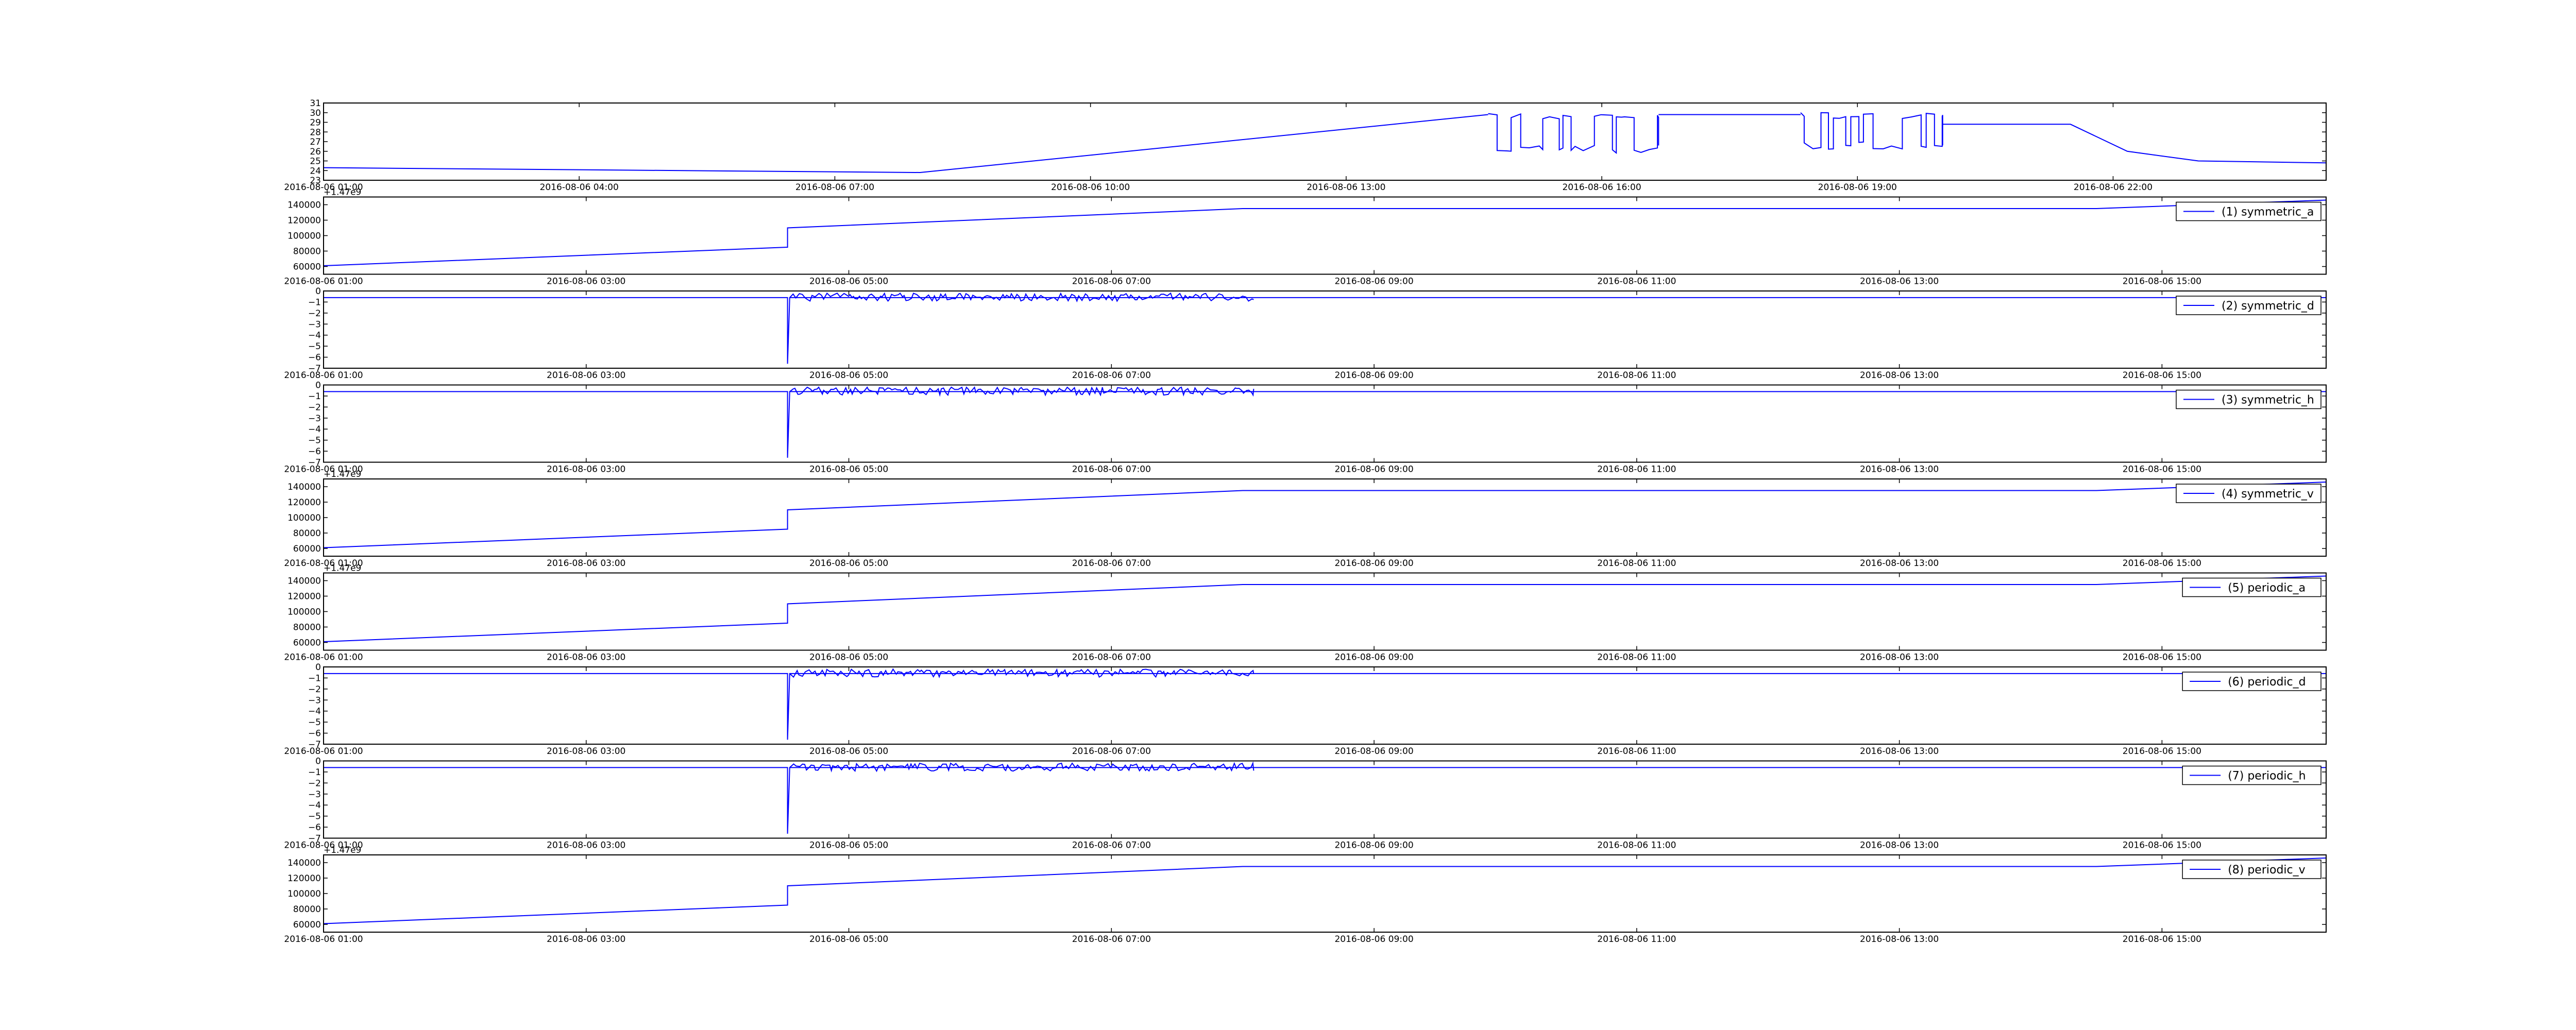 This screenshot has height=1030, width=2576. What do you see at coordinates (2266, 870) in the screenshot?
I see `legend-label: (8) periodic_v` at bounding box center [2266, 870].